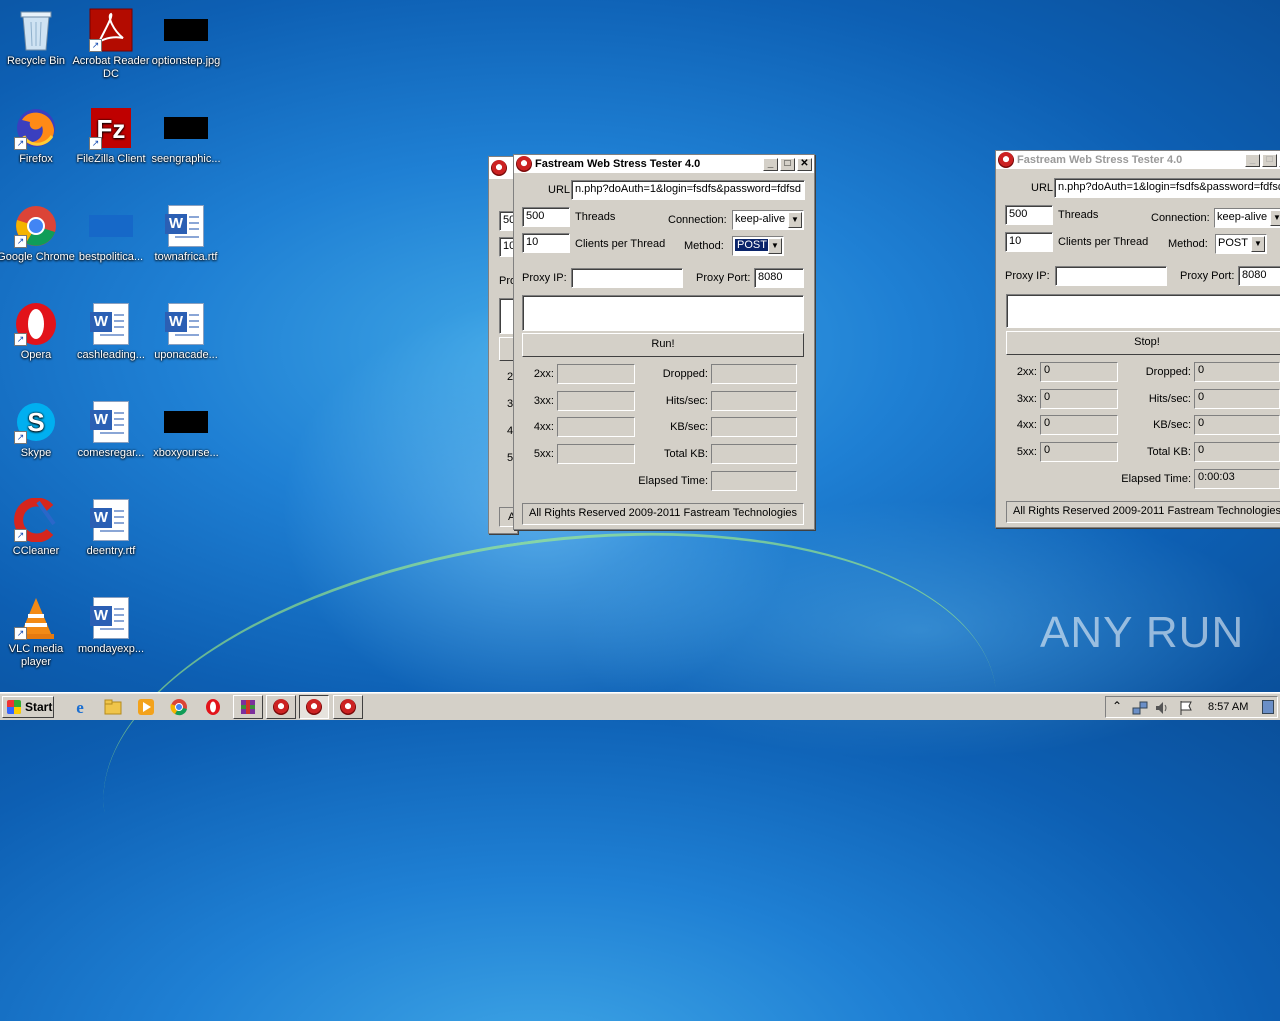 The image size is (1280, 1021). What do you see at coordinates (543, 401) in the screenshot?
I see `label-3xx: 3xx:` at bounding box center [543, 401].